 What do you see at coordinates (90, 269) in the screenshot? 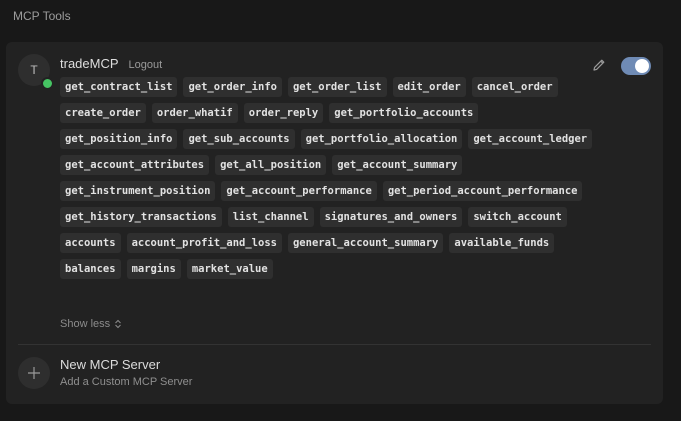
I see `tool-chip: balances` at bounding box center [90, 269].